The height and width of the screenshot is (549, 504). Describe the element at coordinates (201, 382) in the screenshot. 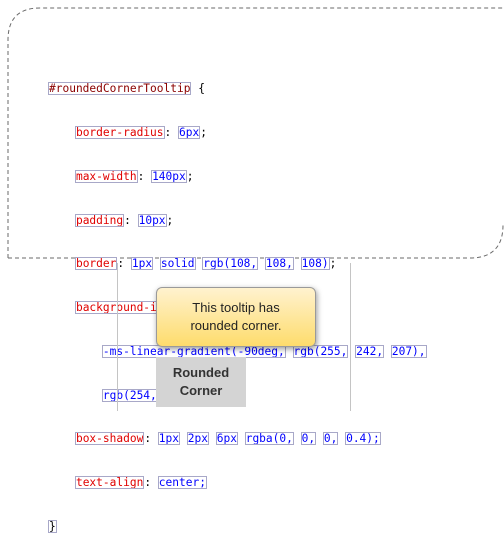

I see `rounded-corner-target: Rounded Corner` at that location.